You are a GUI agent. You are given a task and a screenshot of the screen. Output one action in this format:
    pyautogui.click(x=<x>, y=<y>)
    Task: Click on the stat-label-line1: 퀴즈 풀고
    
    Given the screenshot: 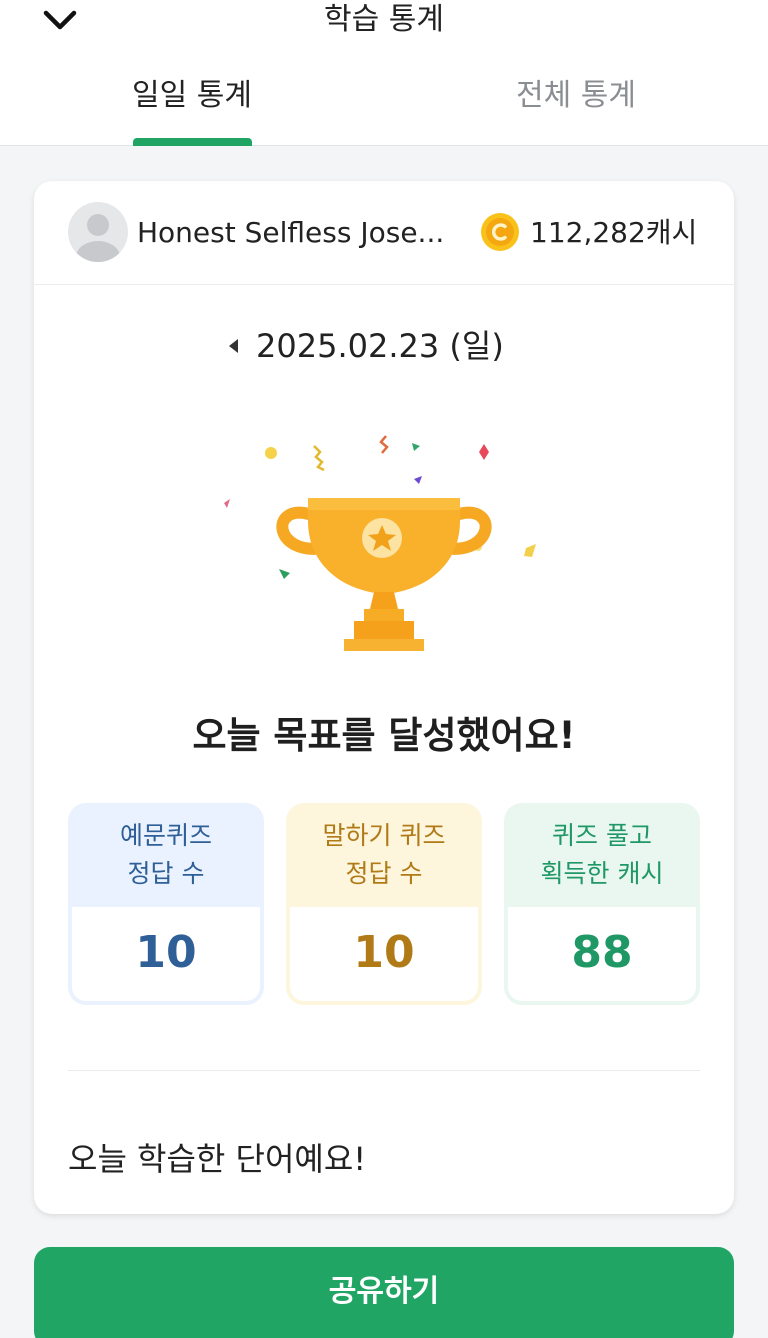 What is the action you would take?
    pyautogui.click(x=602, y=835)
    